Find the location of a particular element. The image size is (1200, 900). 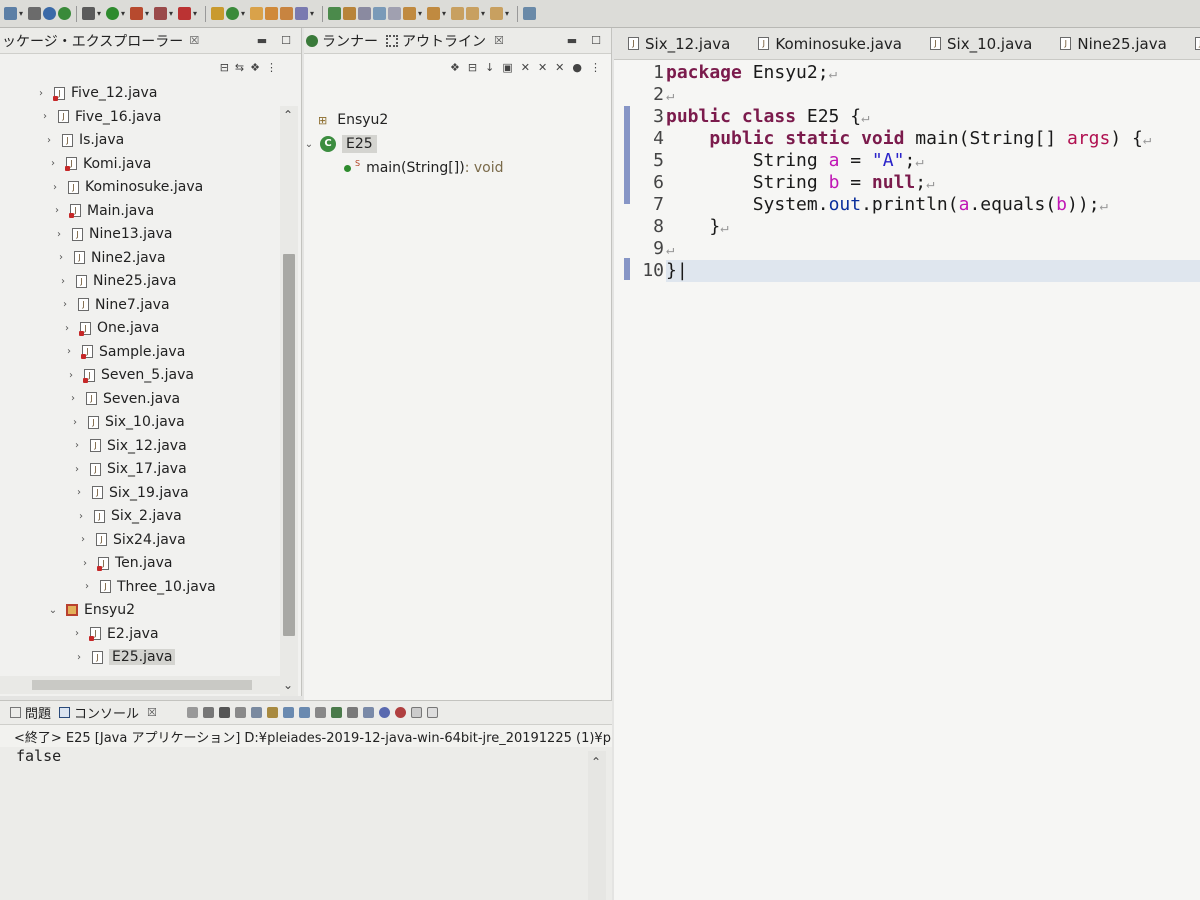

outline-package: ⊞ Ensyu2 is located at coordinates (353, 120).